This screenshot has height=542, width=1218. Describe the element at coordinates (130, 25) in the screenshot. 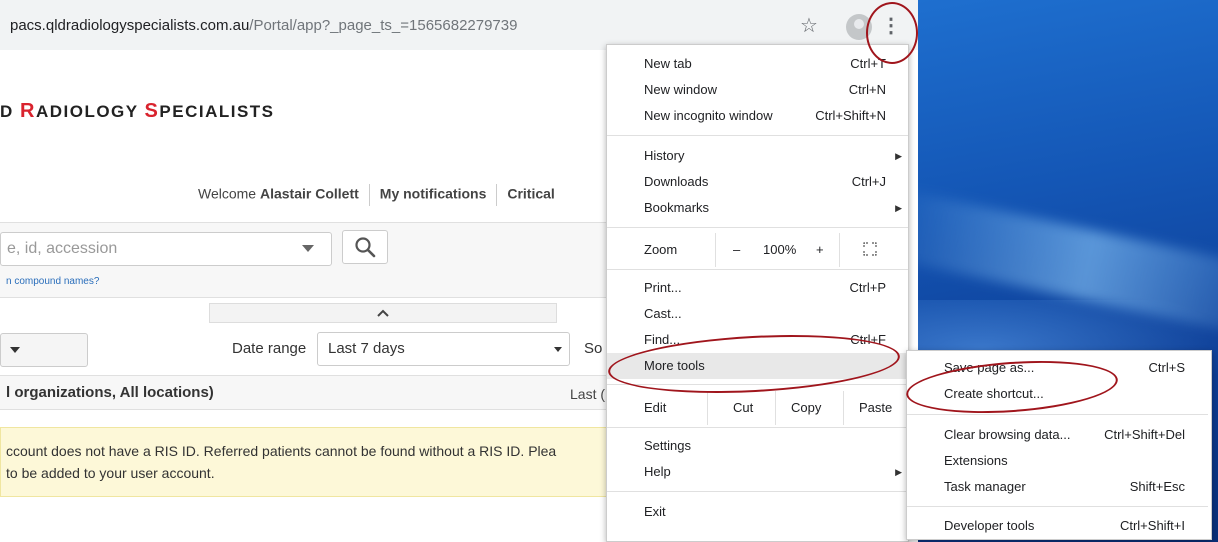

I see `url-host: pacs.qldradiologyspecialists.com.au` at that location.